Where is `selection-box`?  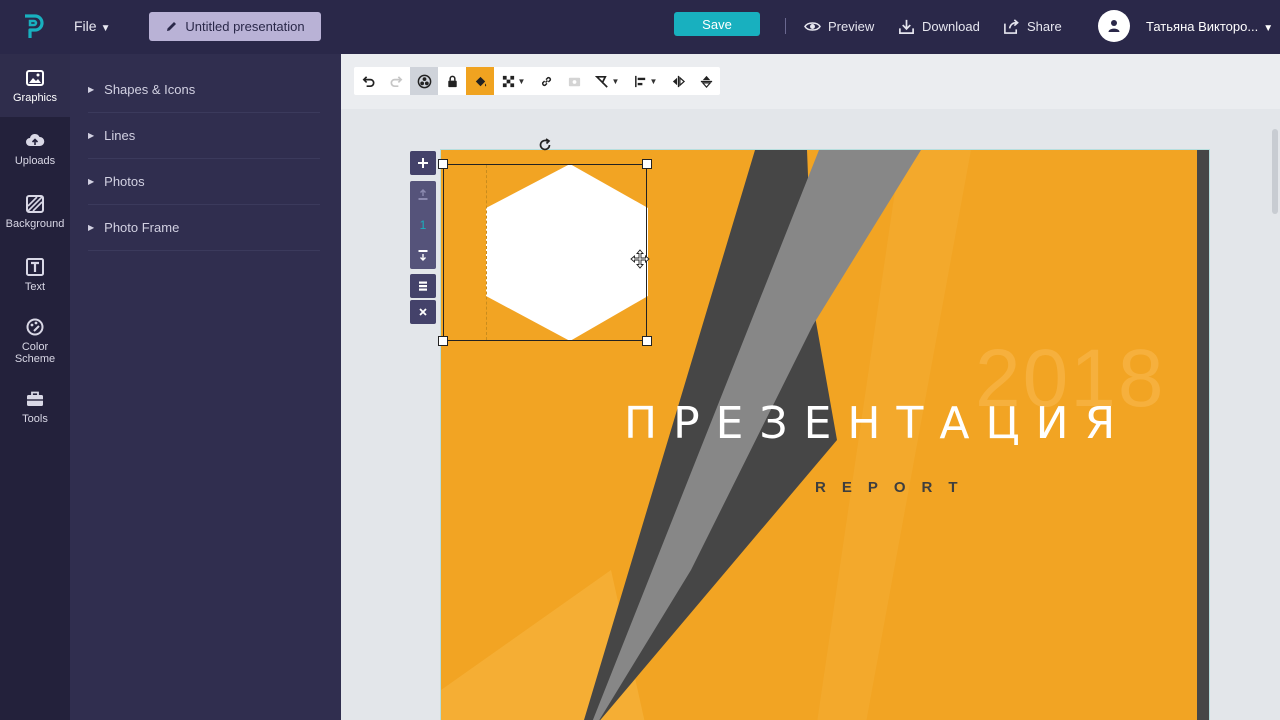
selection-box is located at coordinates (545, 252).